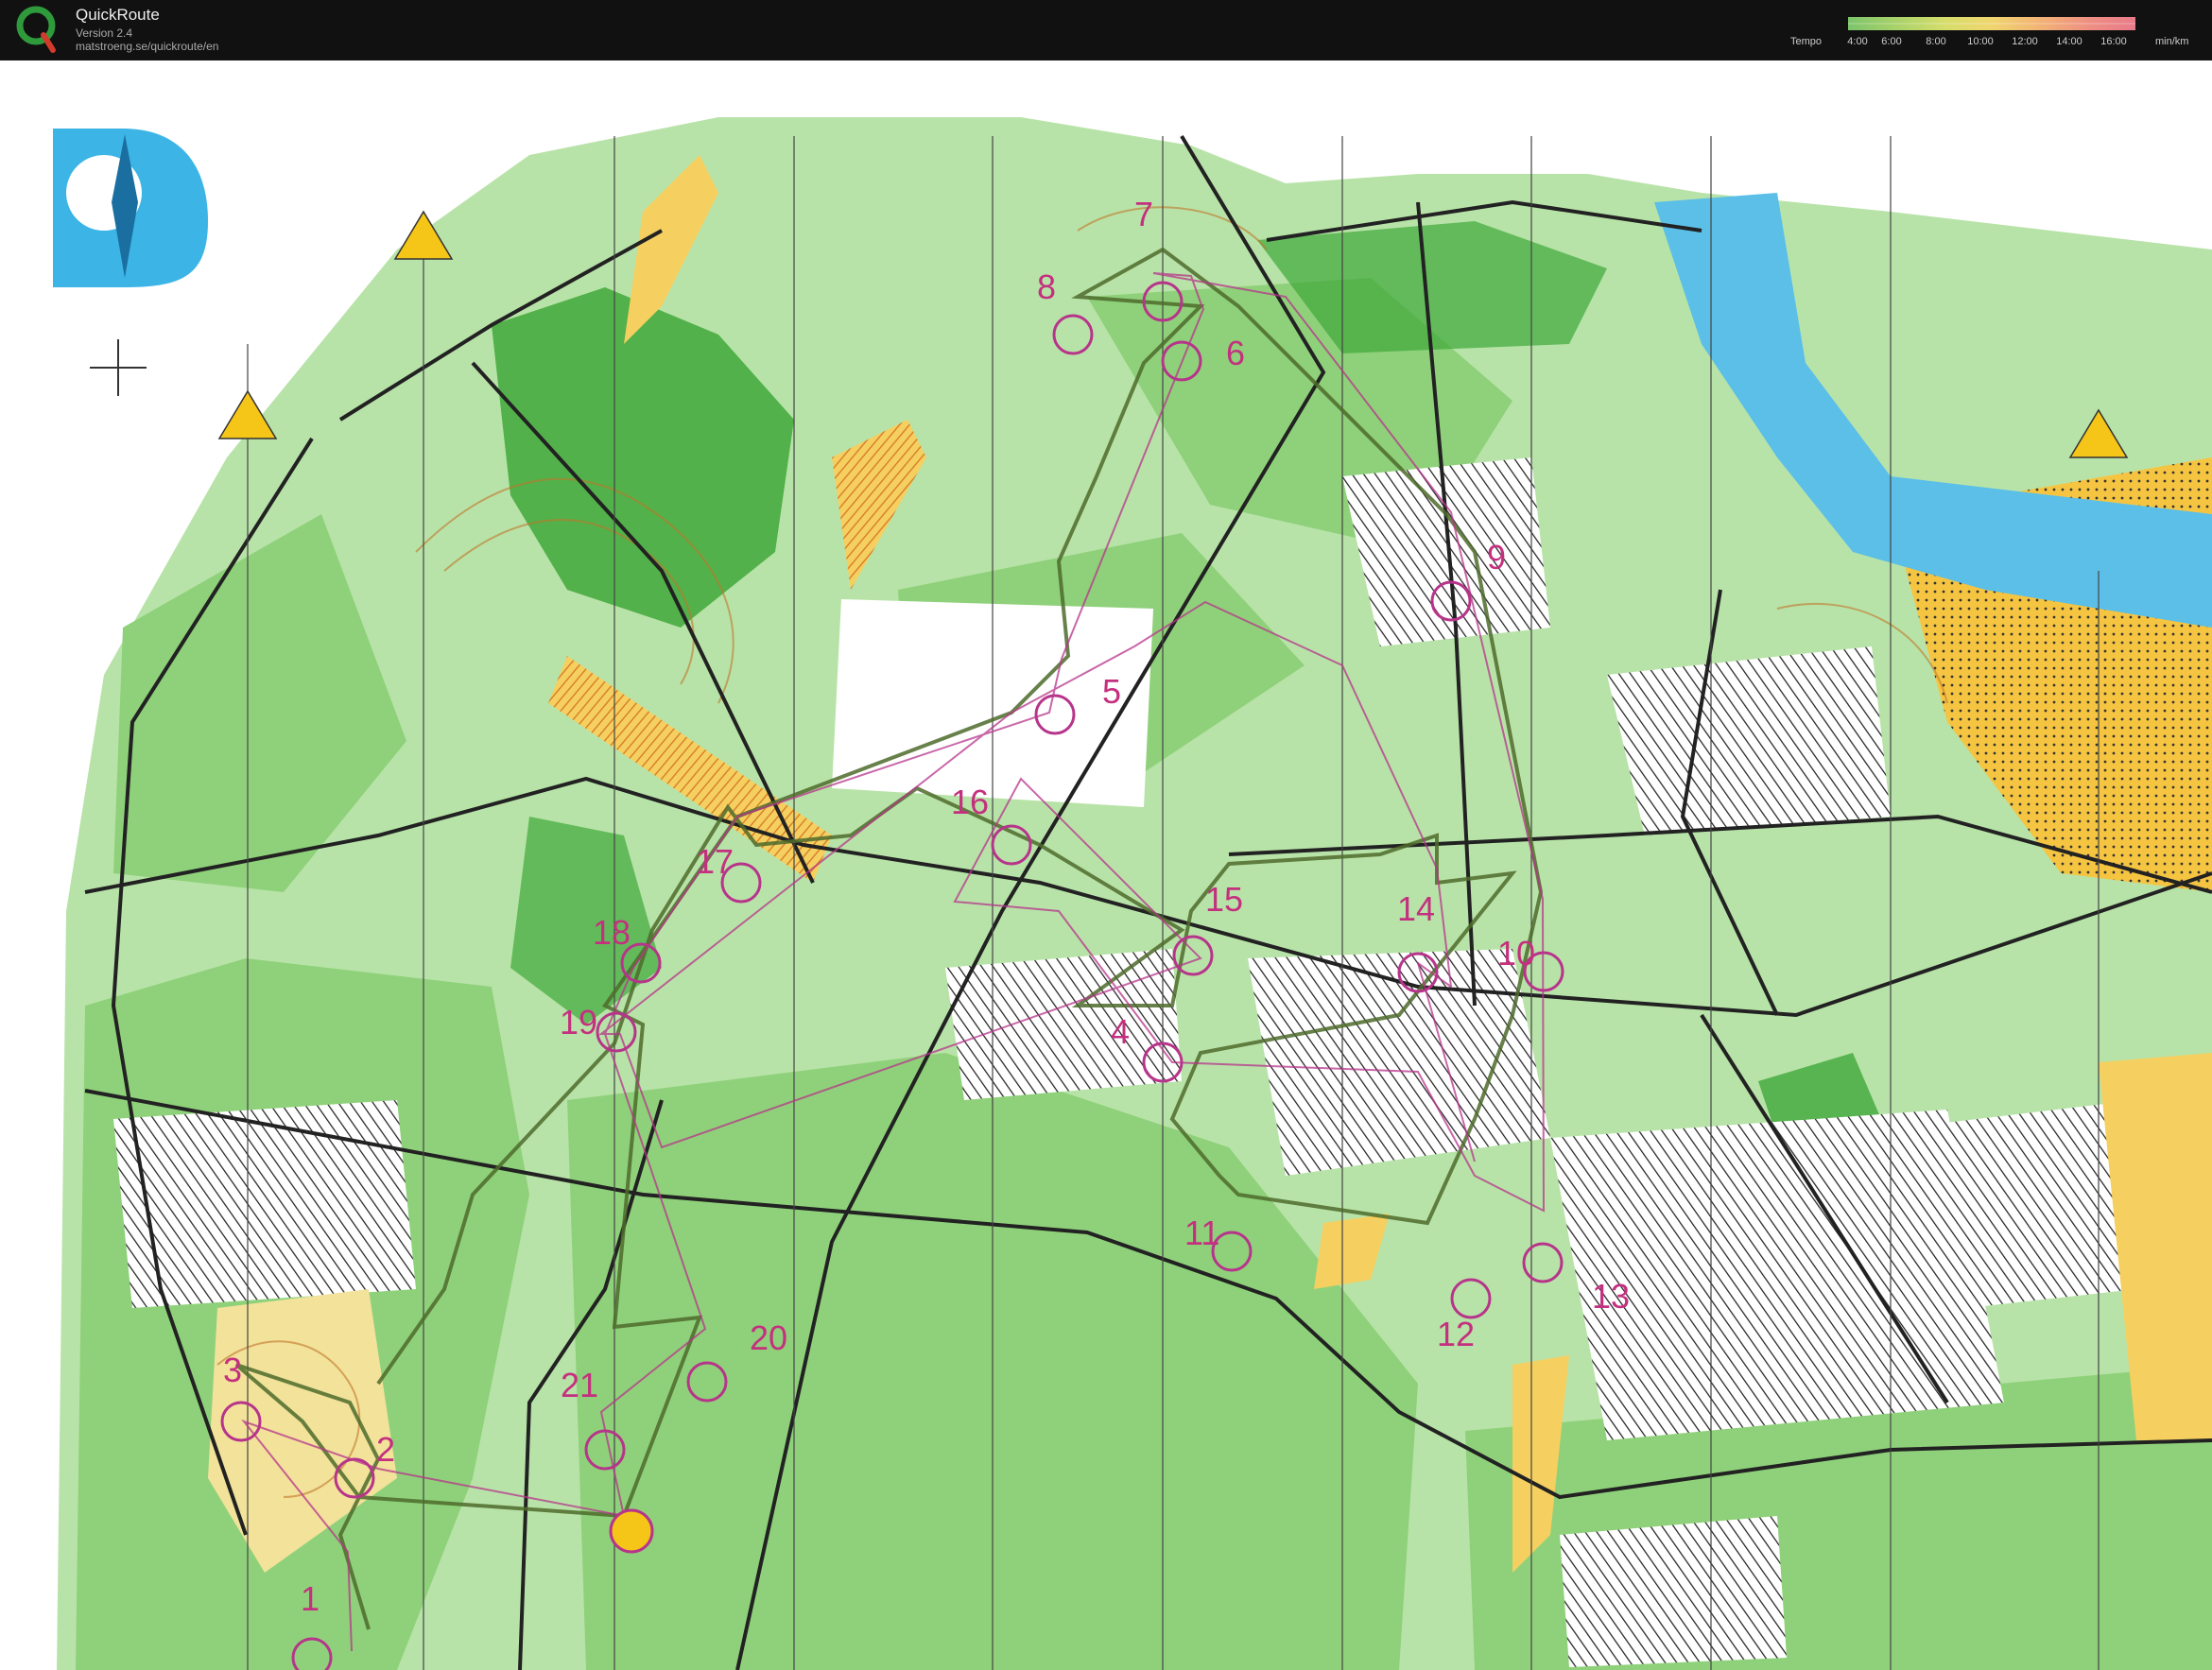  What do you see at coordinates (1496, 558) in the screenshot?
I see `control-number-label: 9` at bounding box center [1496, 558].